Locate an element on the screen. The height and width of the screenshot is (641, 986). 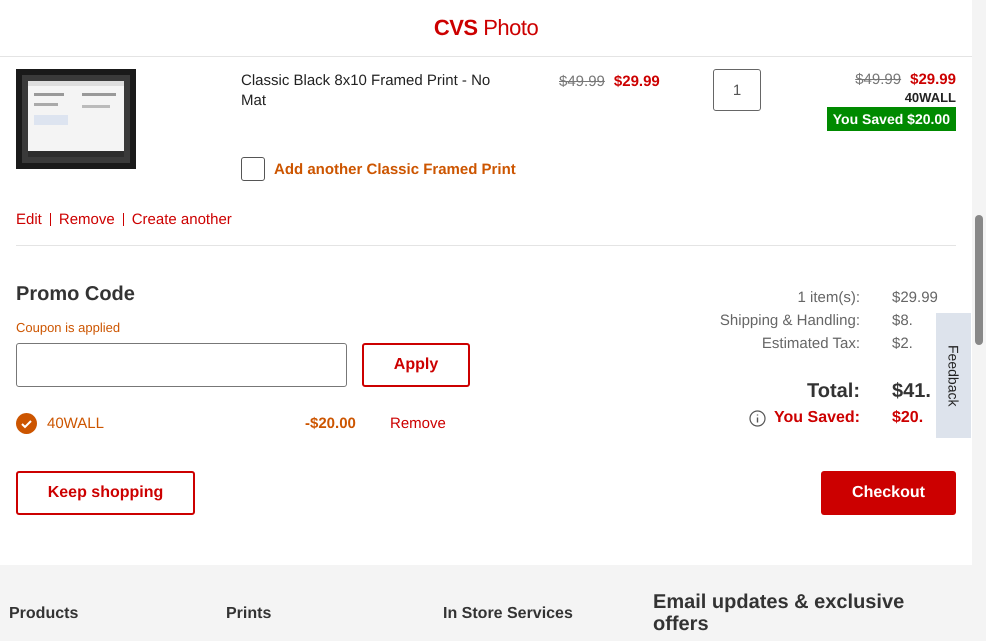
saved-label: You Saved: is located at coordinates (817, 418).